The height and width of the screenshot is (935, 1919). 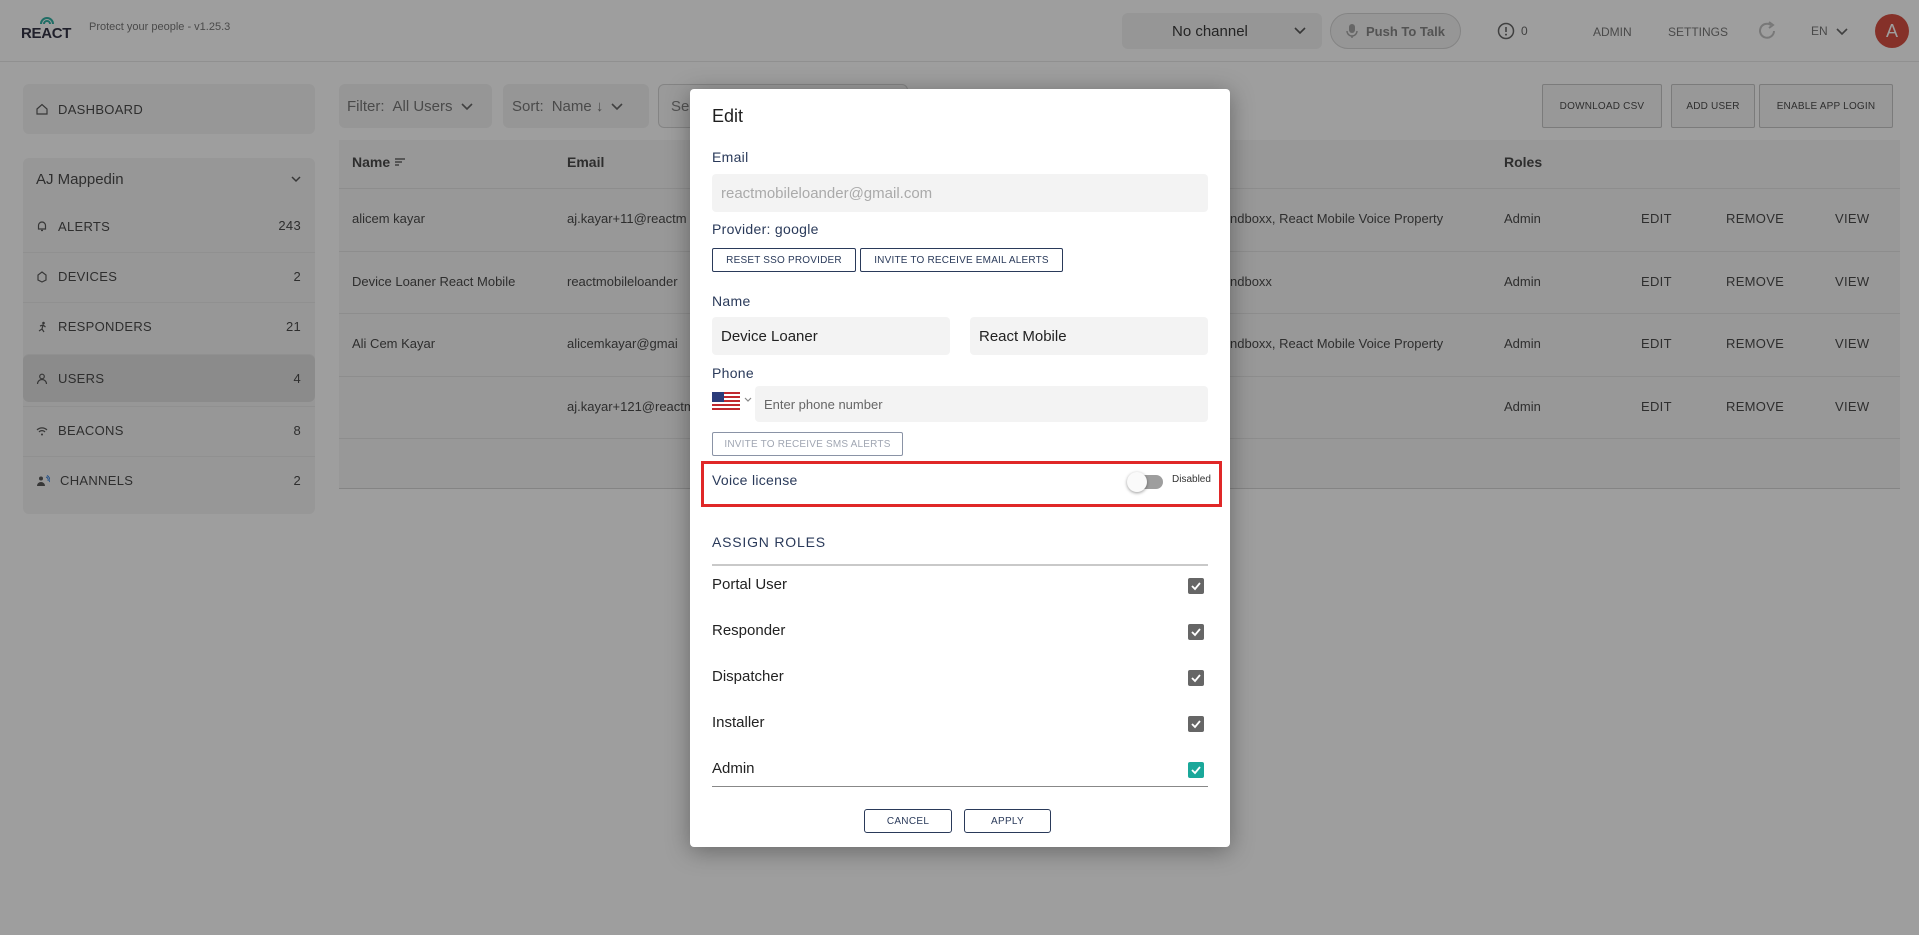 I want to click on role-admin: Admin, so click(x=960, y=771).